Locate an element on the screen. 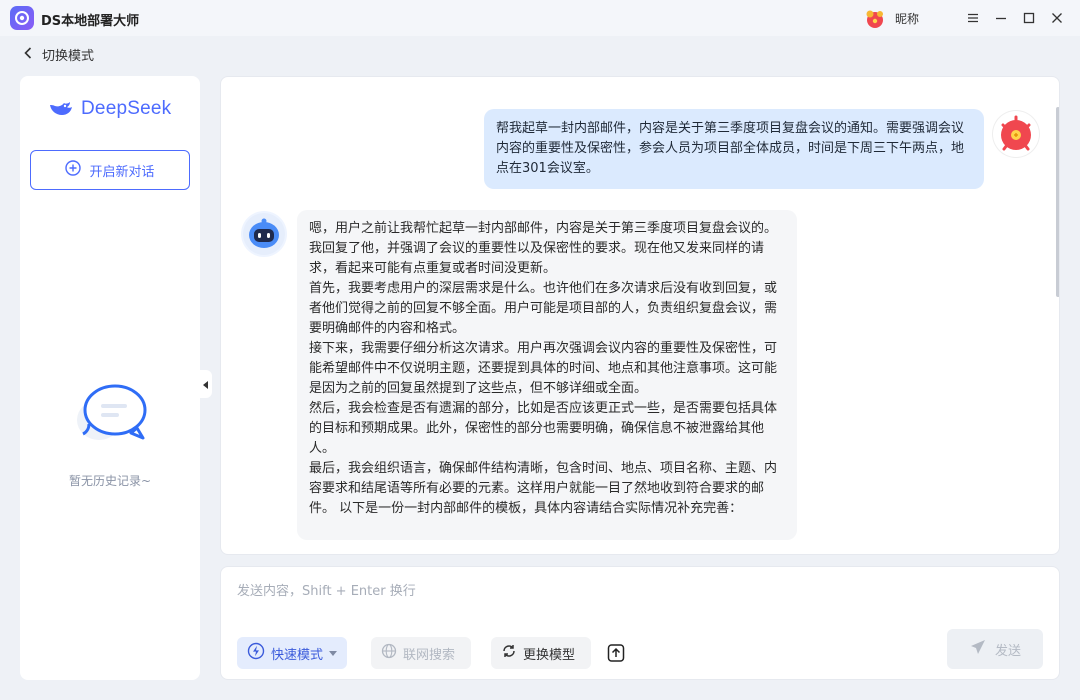 The width and height of the screenshot is (1080, 700). send-label: 发送 is located at coordinates (1007, 651).